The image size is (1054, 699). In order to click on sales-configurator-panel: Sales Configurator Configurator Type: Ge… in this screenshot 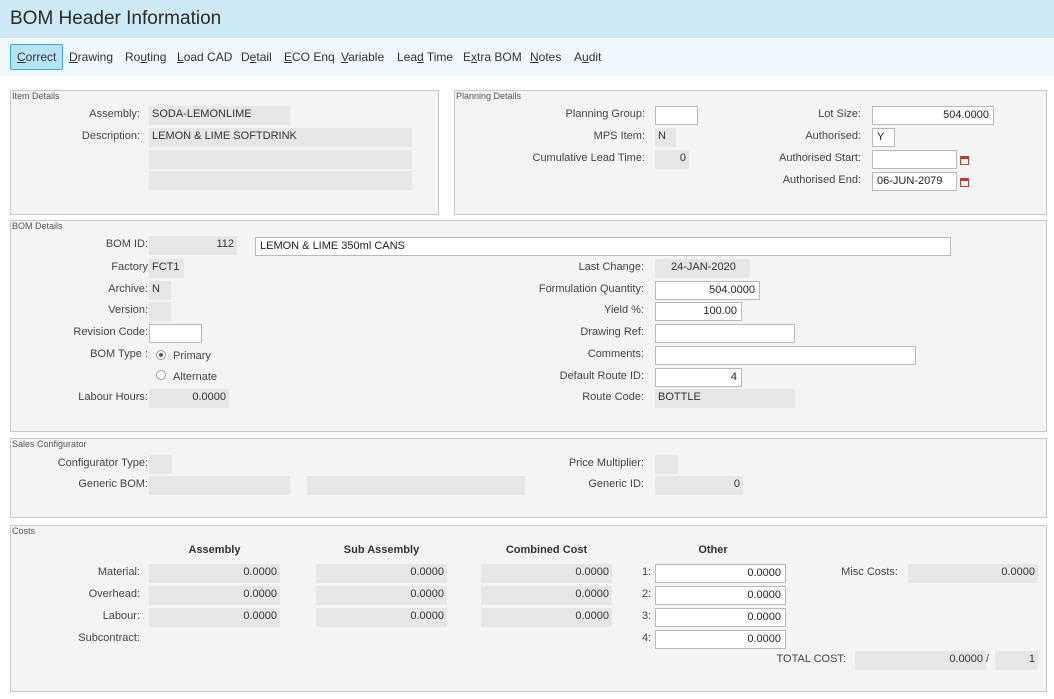, I will do `click(528, 478)`.